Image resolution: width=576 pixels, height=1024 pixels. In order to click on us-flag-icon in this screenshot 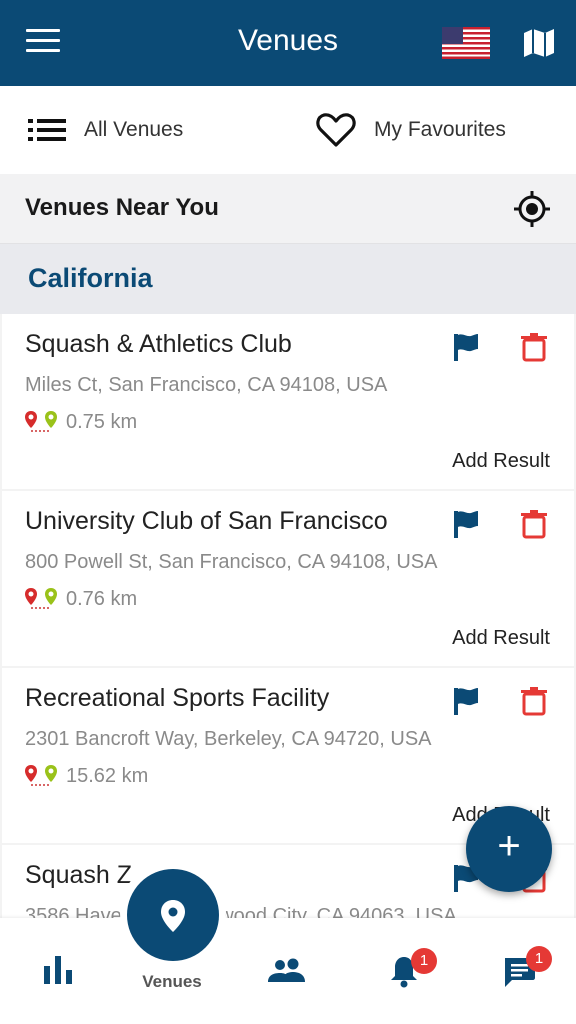, I will do `click(466, 43)`.